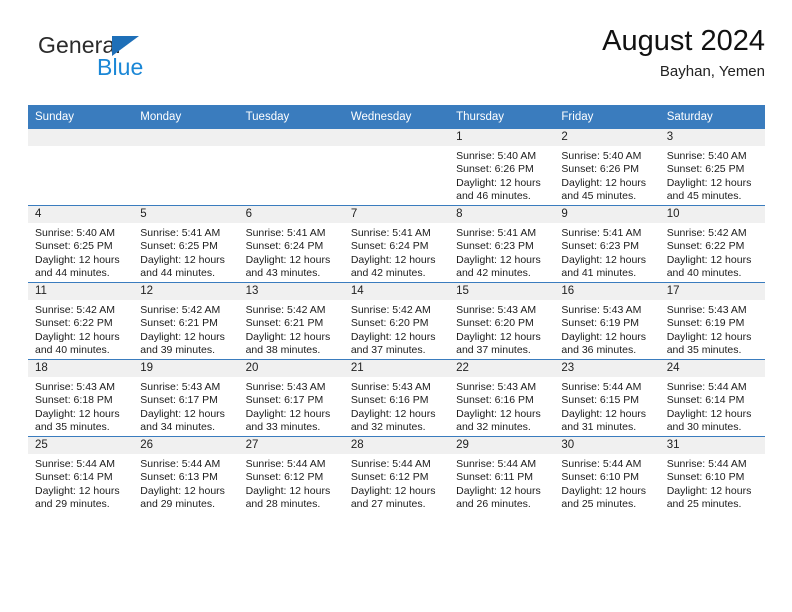 This screenshot has width=792, height=612. I want to click on daylight-text: Daylight: 12 hours and 34 minutes., so click(182, 420).